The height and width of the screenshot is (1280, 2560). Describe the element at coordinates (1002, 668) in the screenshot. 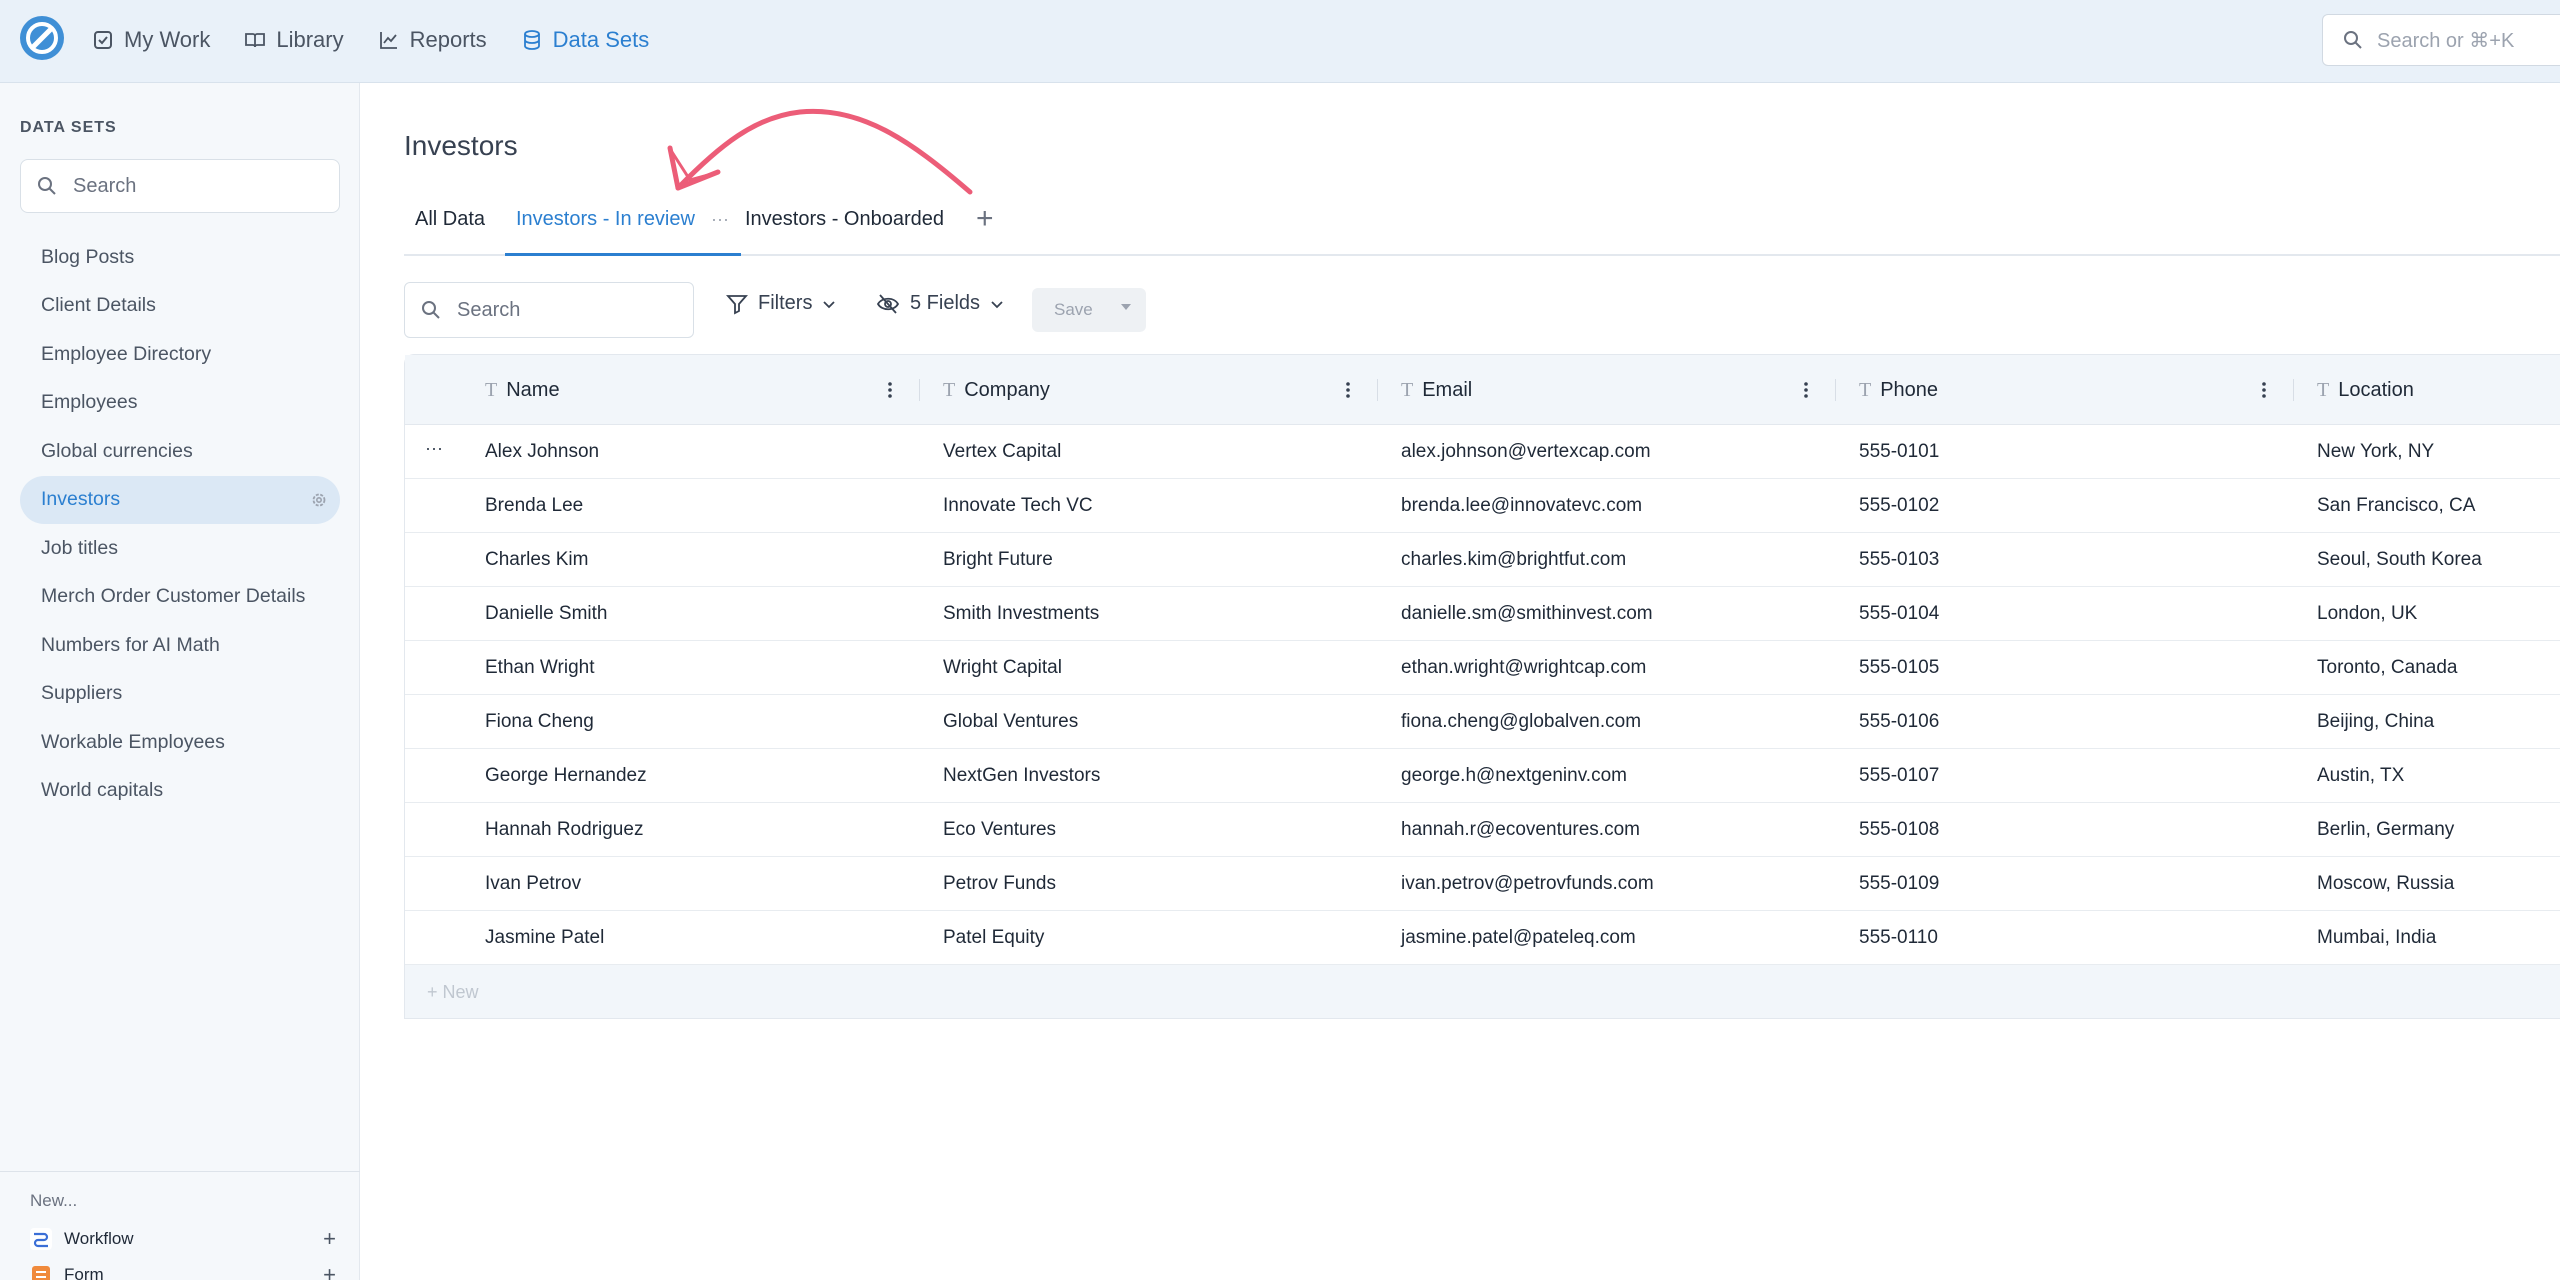

I see `cell-company: Wright Capital` at that location.